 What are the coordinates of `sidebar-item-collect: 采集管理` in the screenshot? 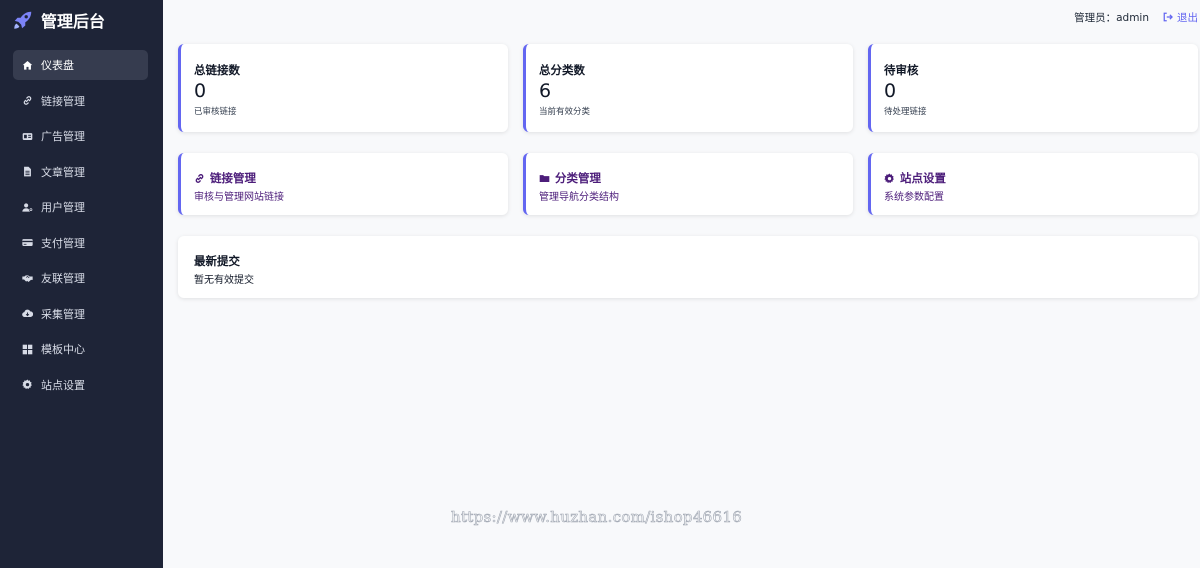 It's located at (80, 314).